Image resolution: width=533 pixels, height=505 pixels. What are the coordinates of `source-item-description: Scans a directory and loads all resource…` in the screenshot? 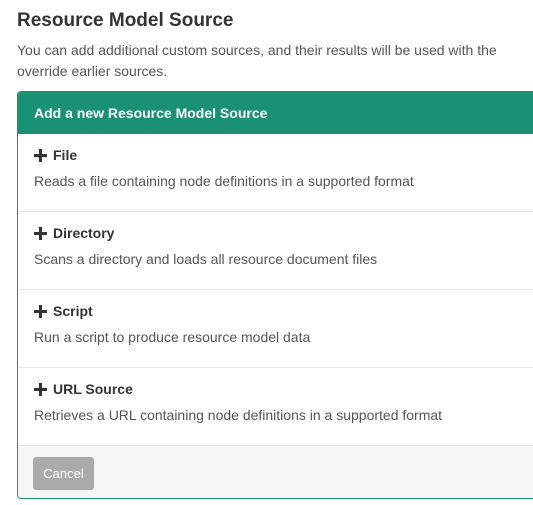 It's located at (206, 259).